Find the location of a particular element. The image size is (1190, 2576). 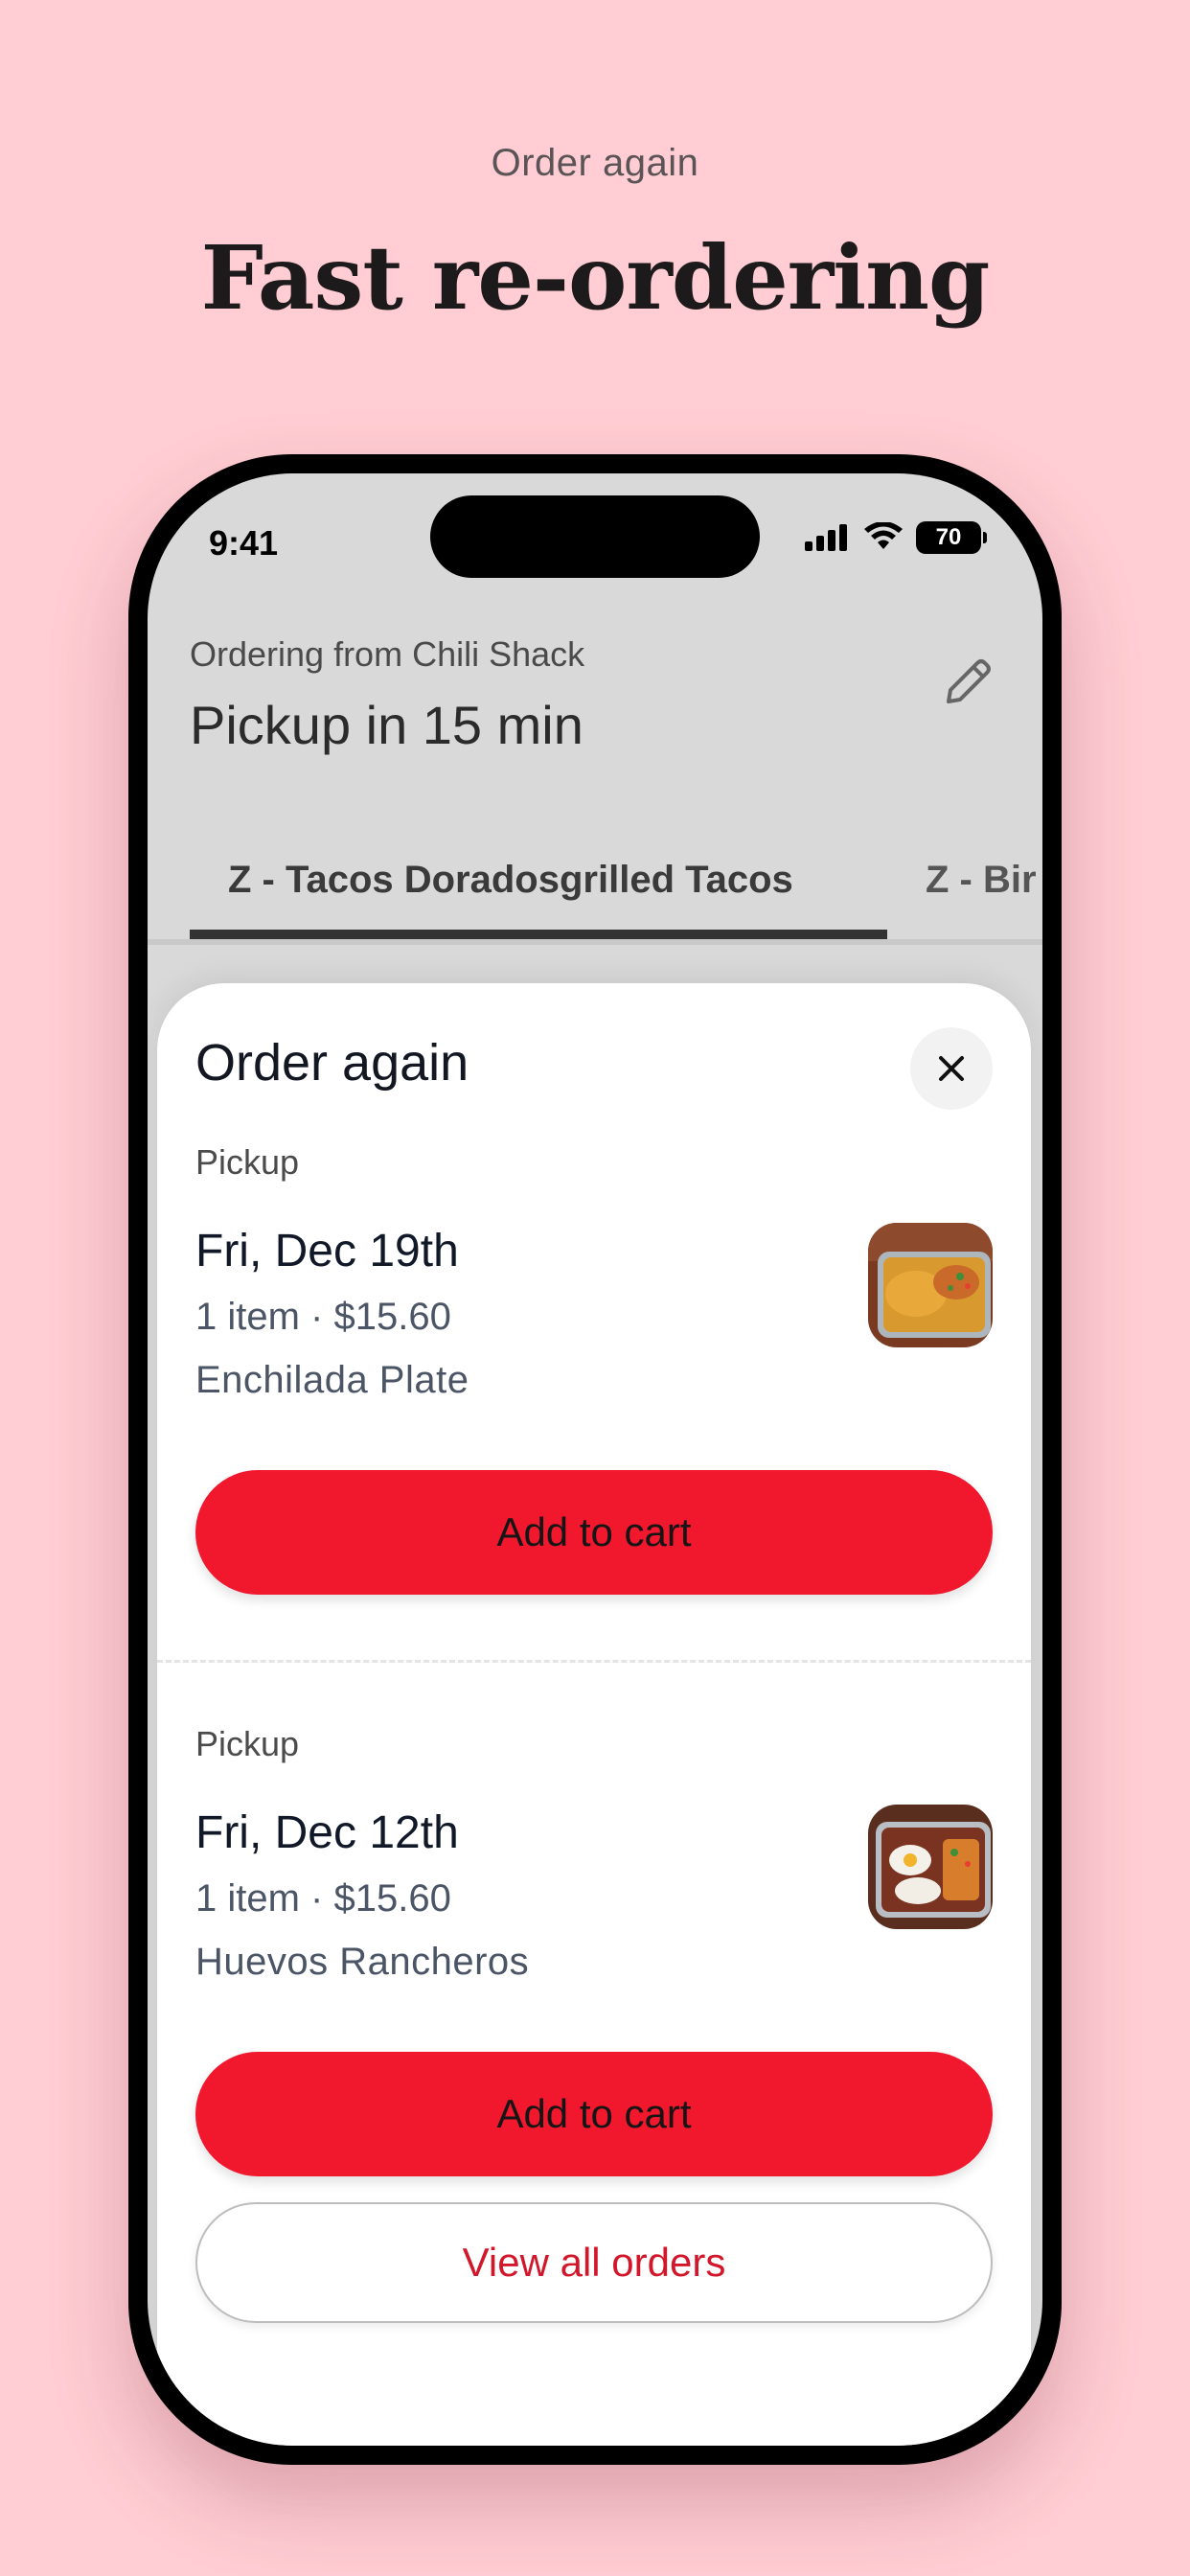

dynamic-island is located at coordinates (595, 536).